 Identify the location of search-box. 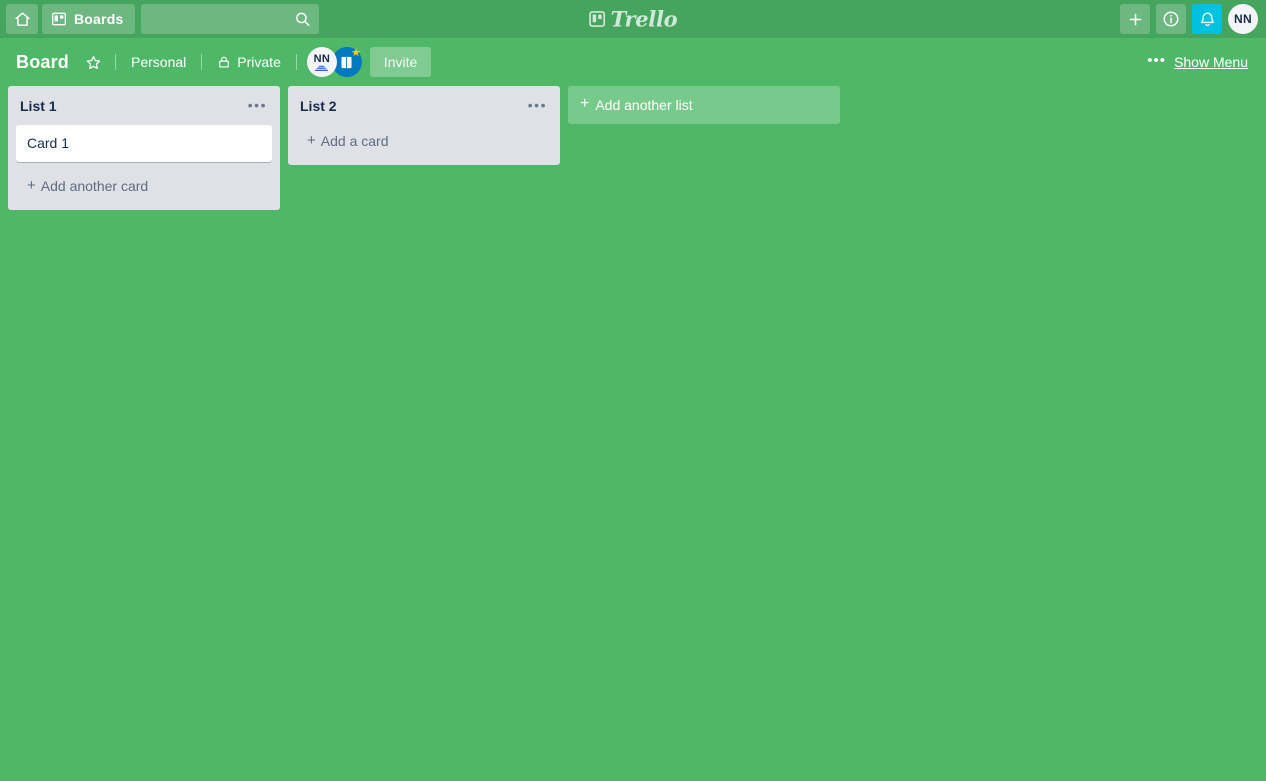
(230, 19).